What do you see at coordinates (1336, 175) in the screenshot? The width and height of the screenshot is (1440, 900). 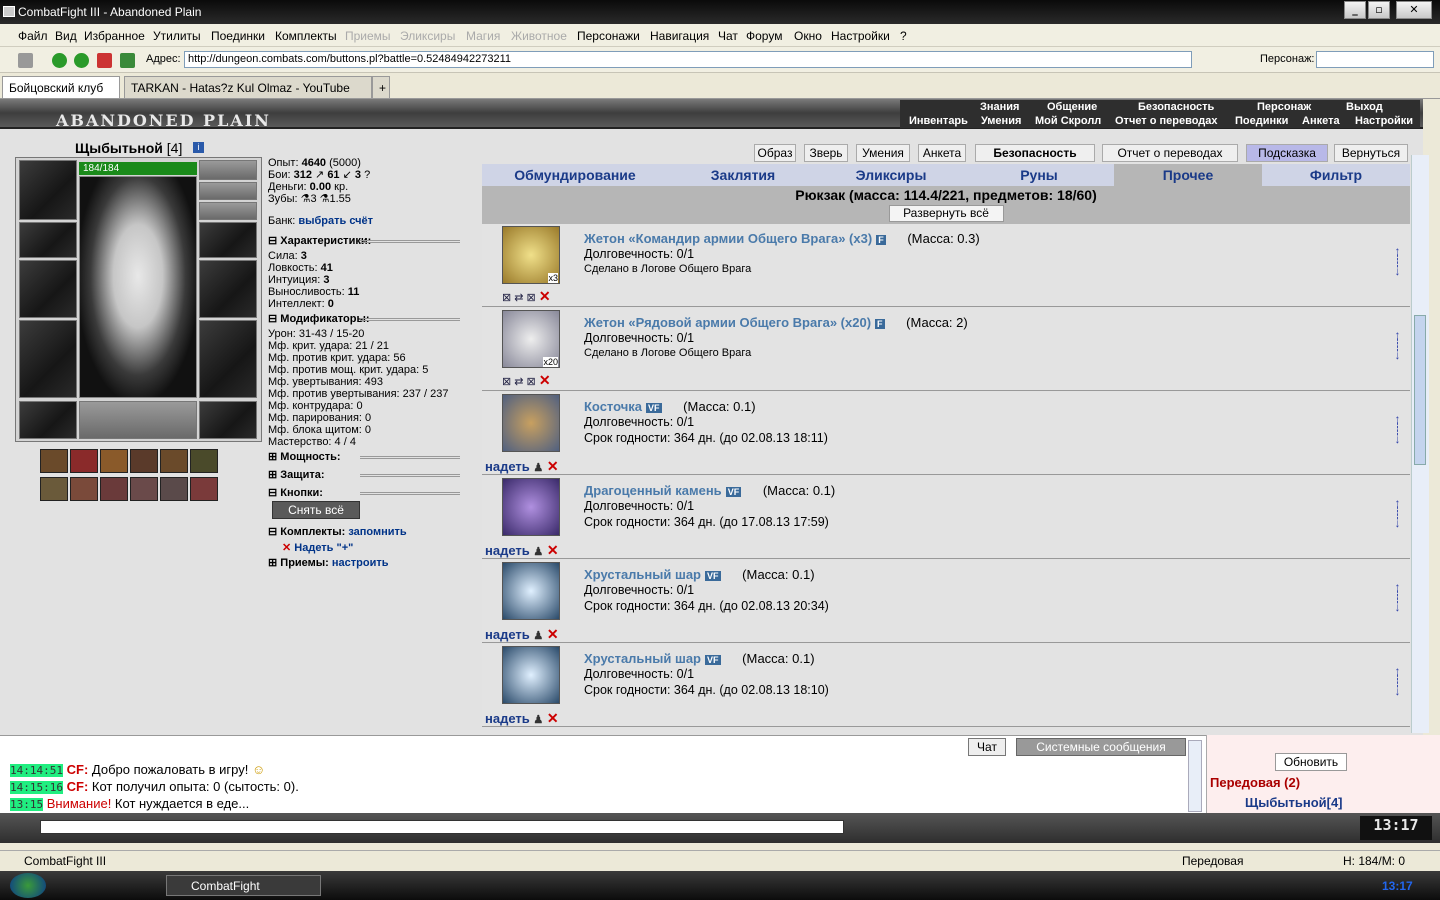 I see `tab-filter: Фильтр` at bounding box center [1336, 175].